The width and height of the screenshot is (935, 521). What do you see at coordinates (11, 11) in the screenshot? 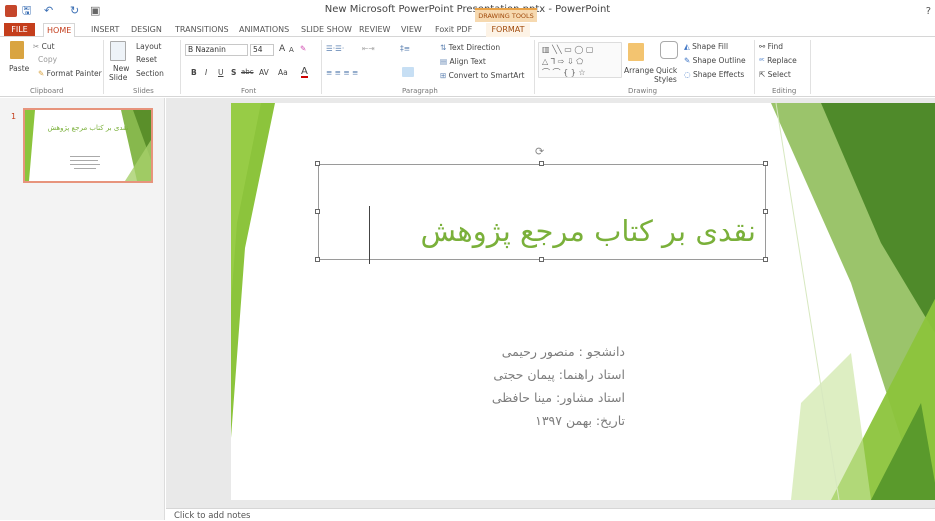
I see `powerpoint-app-icon` at bounding box center [11, 11].